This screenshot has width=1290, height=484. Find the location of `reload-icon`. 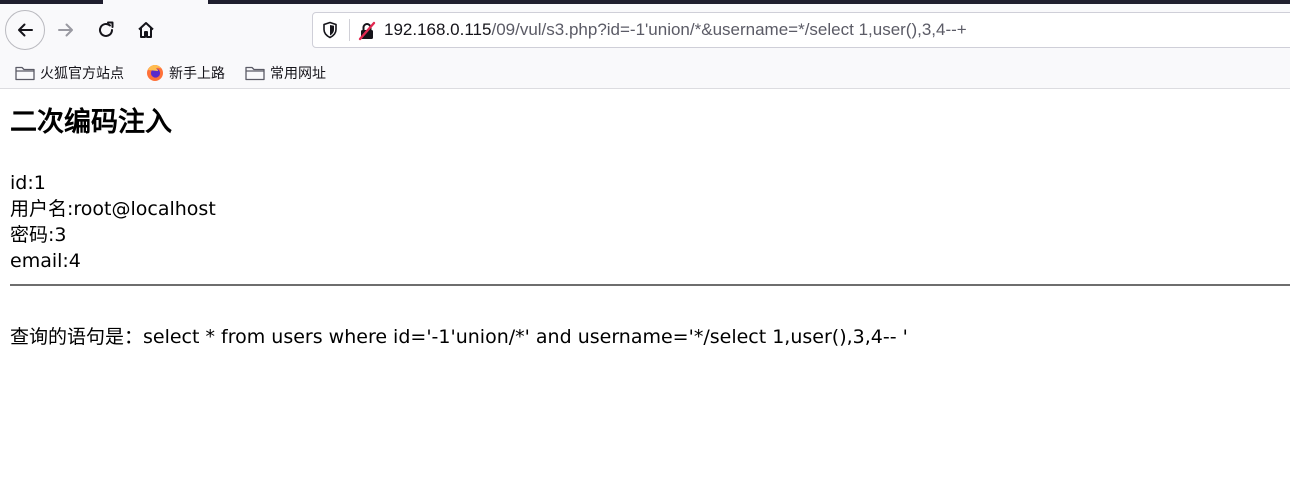

reload-icon is located at coordinates (106, 29).